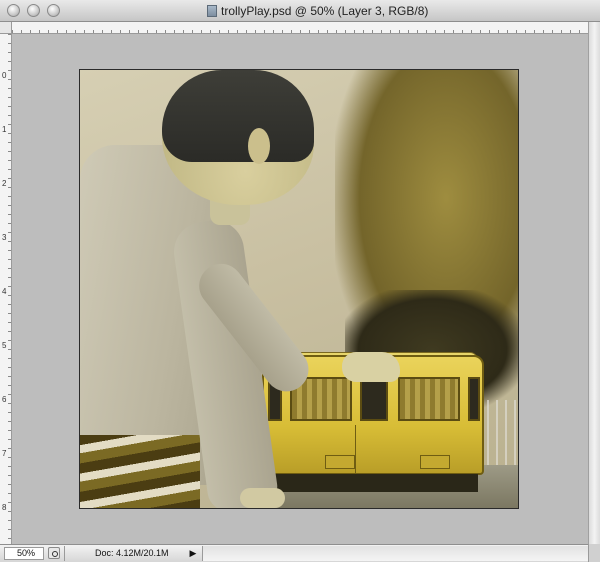 This screenshot has width=600, height=562. Describe the element at coordinates (4, 345) in the screenshot. I see `ruler-mark: 5` at that location.